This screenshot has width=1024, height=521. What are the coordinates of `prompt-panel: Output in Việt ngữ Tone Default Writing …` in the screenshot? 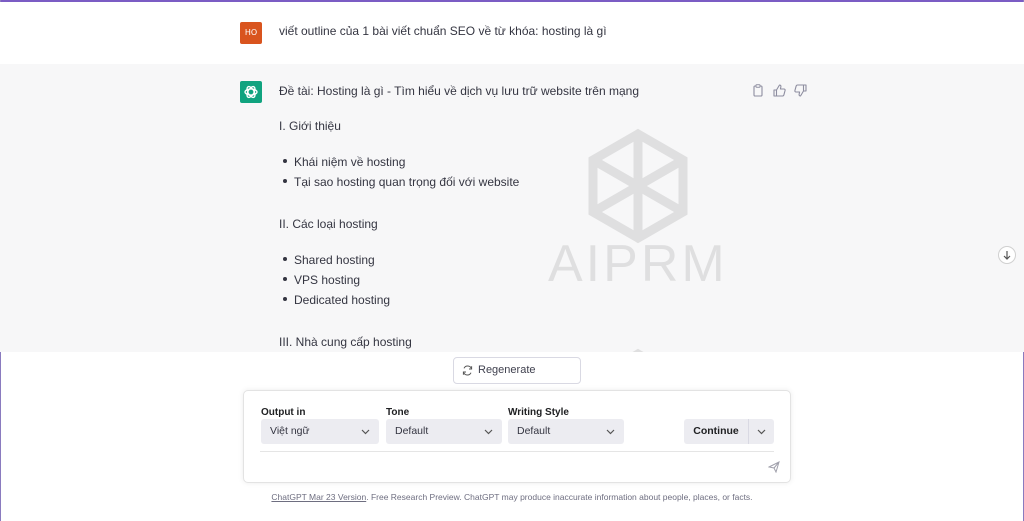 It's located at (517, 436).